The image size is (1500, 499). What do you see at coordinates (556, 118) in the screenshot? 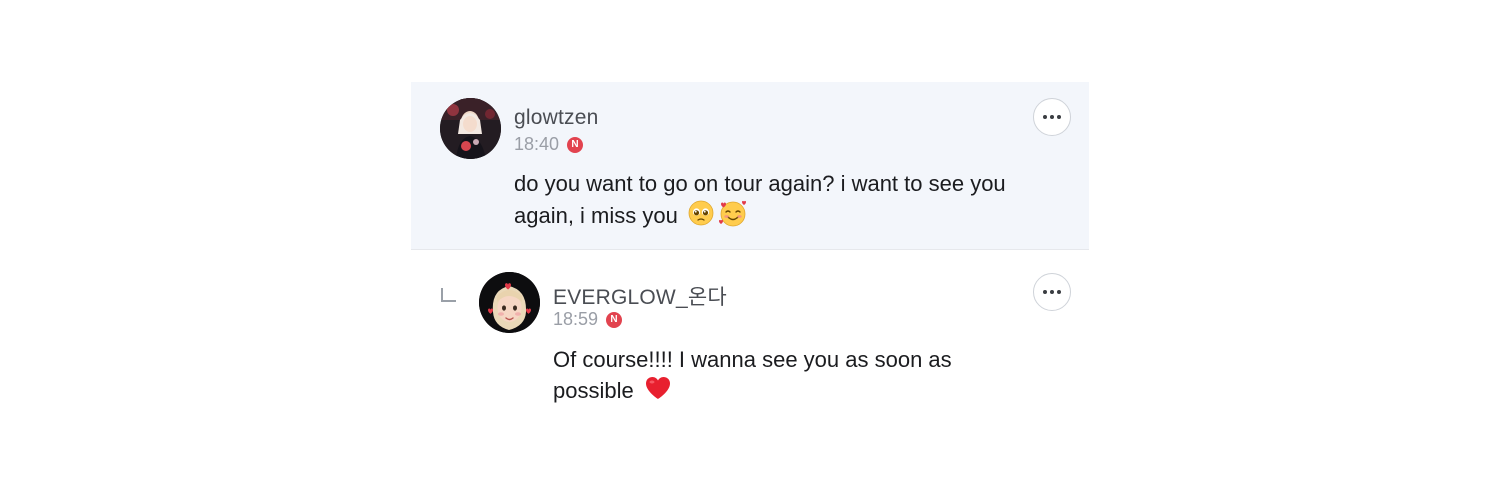
I see `username: glowtzen` at bounding box center [556, 118].